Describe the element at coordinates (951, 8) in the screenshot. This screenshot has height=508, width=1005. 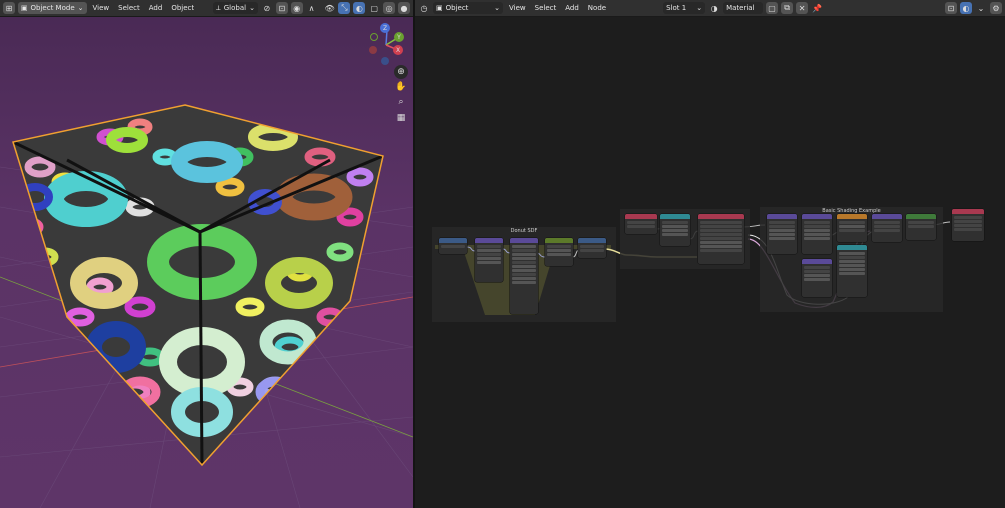
I see `snap-toggle-icon: ⊡` at that location.